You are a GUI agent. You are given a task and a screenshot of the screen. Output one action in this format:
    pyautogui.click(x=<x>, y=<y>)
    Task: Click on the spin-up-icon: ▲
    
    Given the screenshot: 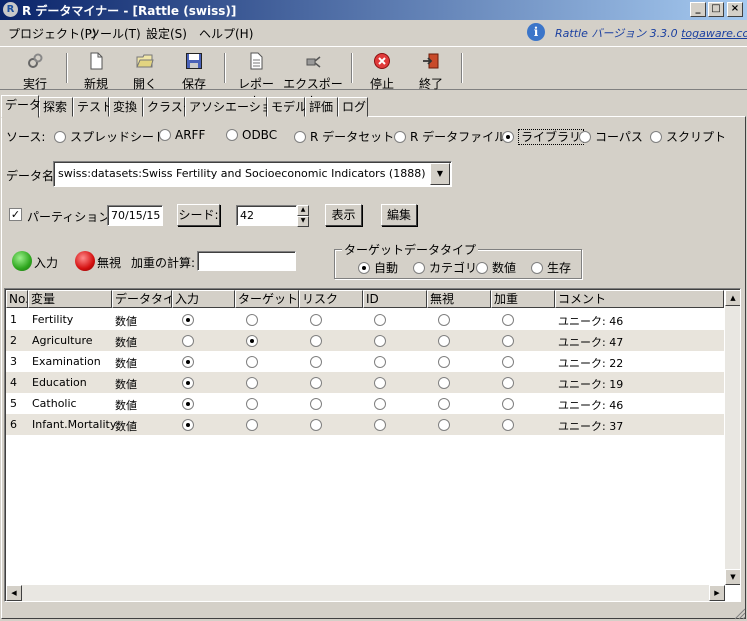 What is the action you would take?
    pyautogui.click(x=303, y=210)
    